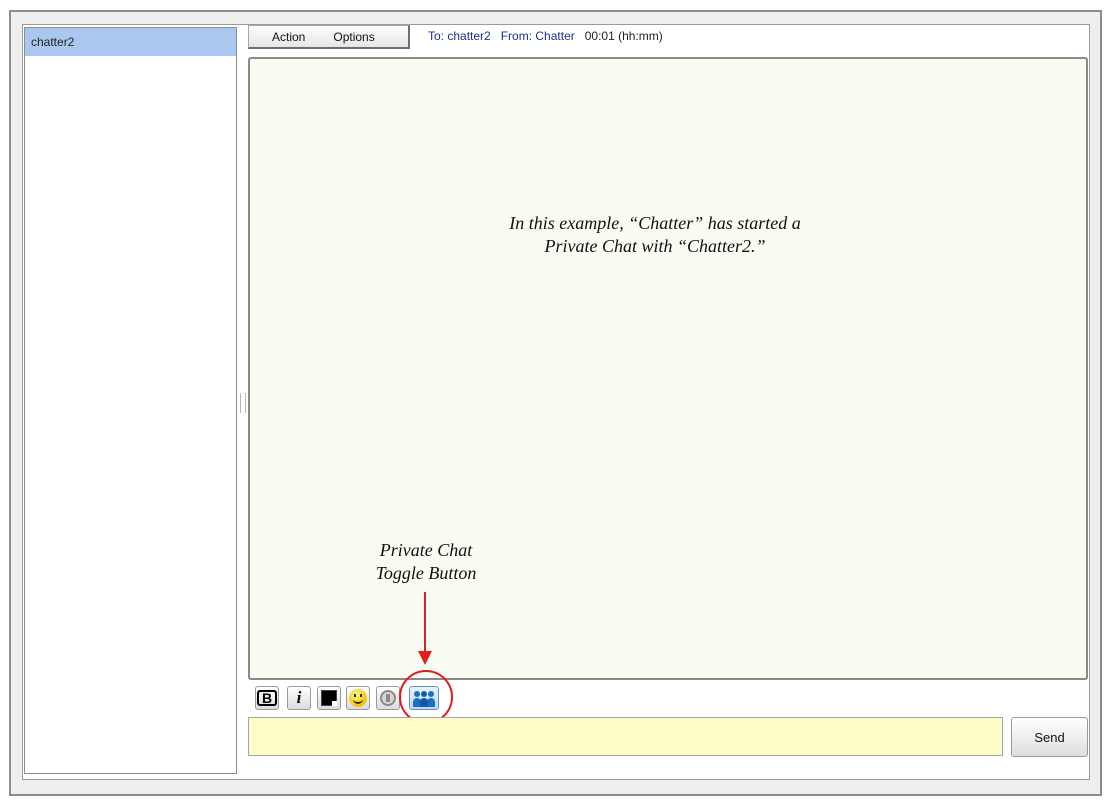 The height and width of the screenshot is (805, 1113). What do you see at coordinates (537, 36) in the screenshot?
I see `status-from: From: Chatter` at bounding box center [537, 36].